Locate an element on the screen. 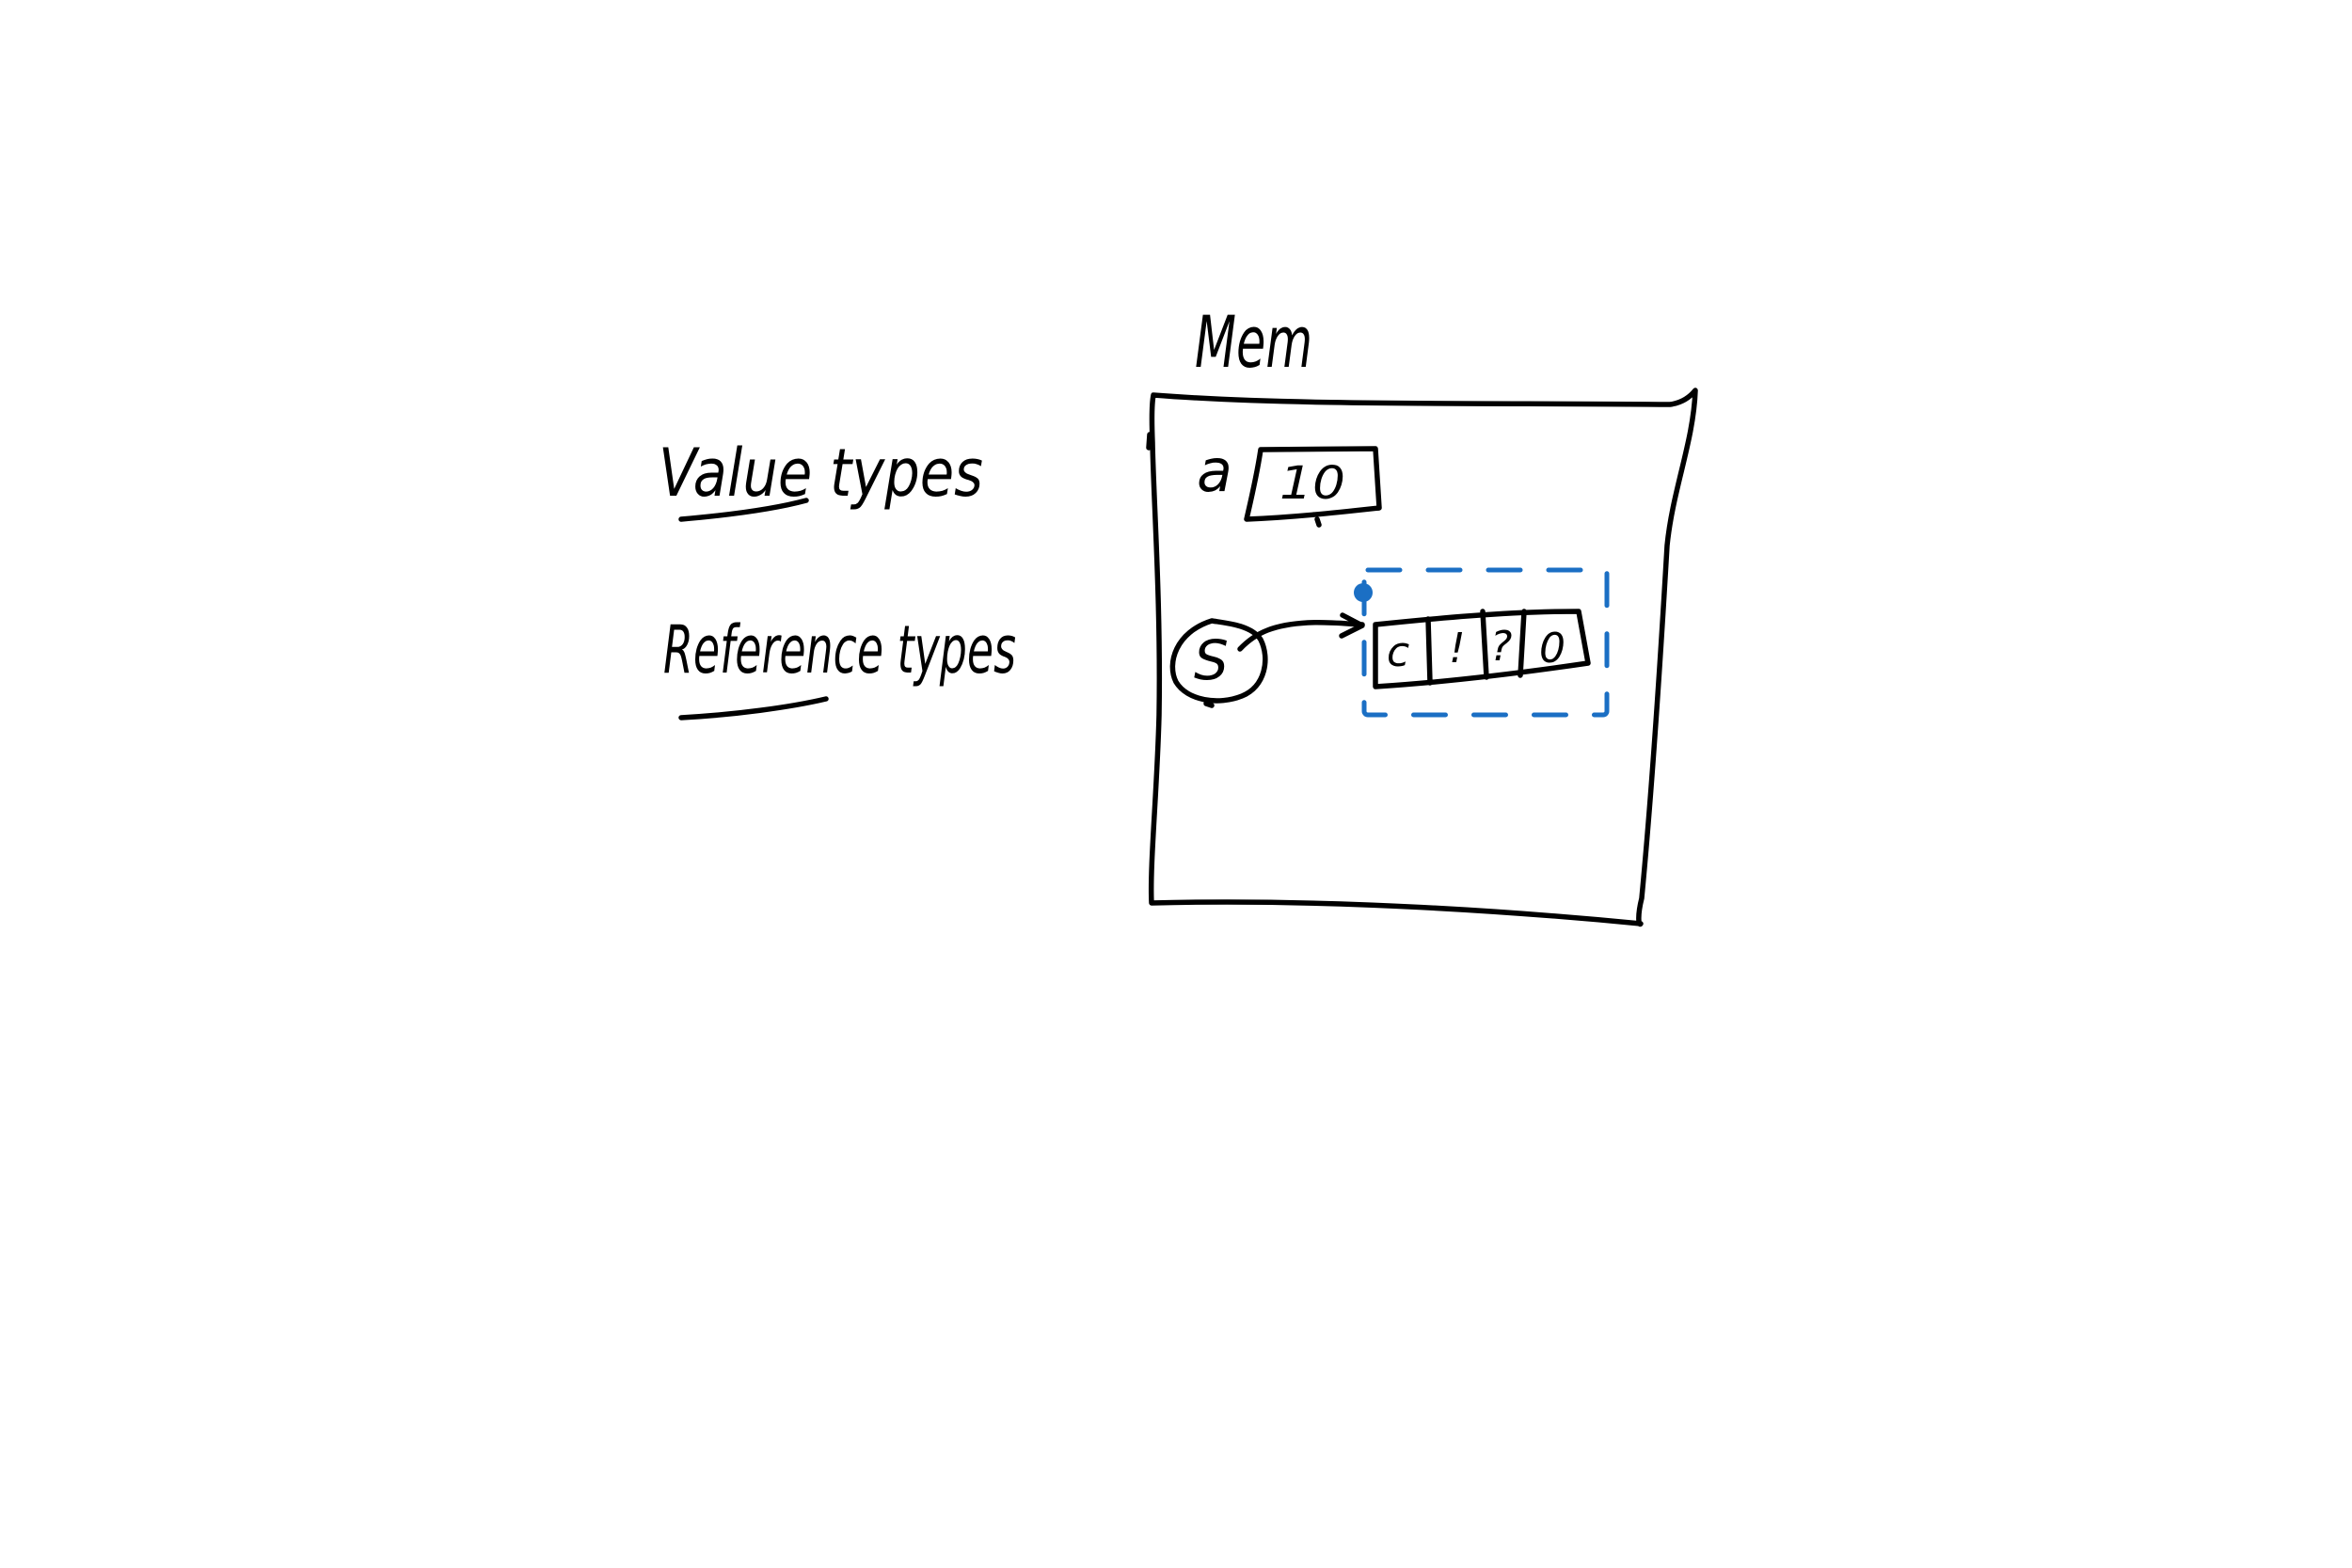 This screenshot has height=1568, width=2352. value-cell-tick is located at coordinates (1318, 522).